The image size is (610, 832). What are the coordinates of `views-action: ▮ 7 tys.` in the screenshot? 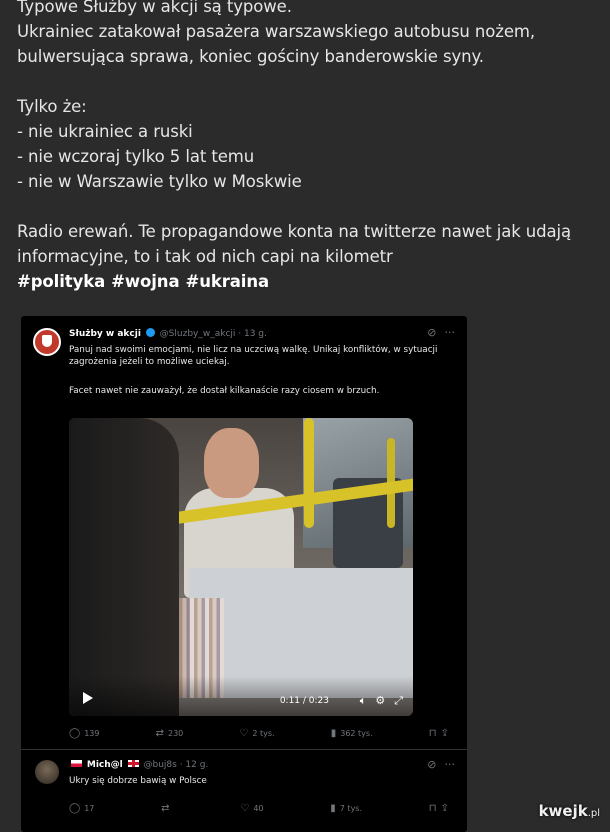 It's located at (346, 808).